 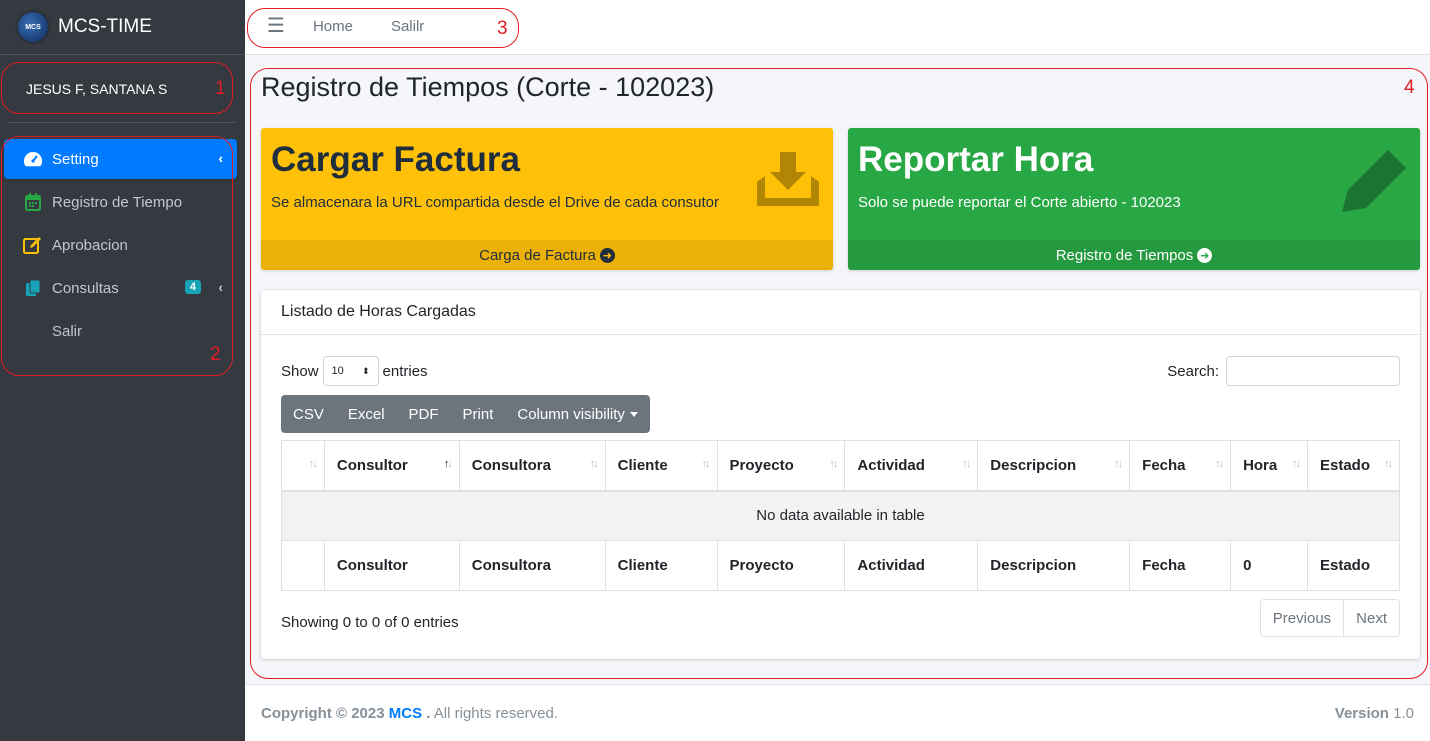 I want to click on footer-cell: Consultor, so click(x=391, y=565).